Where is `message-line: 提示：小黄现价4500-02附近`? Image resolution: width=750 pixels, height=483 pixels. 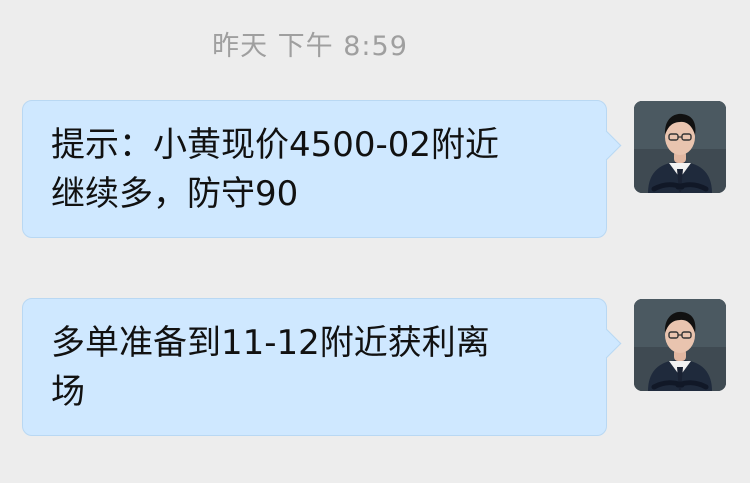 message-line: 提示：小黄现价4500-02附近 is located at coordinates (275, 145).